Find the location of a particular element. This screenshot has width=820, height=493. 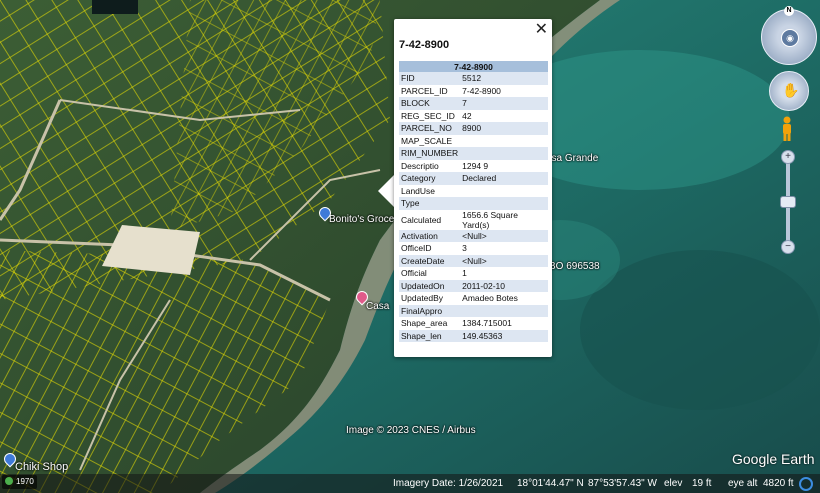

attribute-value: 7 is located at coordinates (504, 103).